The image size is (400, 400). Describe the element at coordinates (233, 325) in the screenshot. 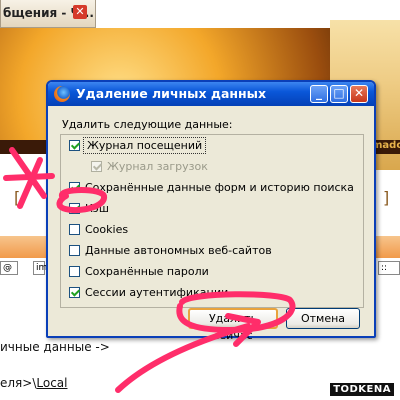

I see `delete-now-button: Удалить сейчас` at that location.